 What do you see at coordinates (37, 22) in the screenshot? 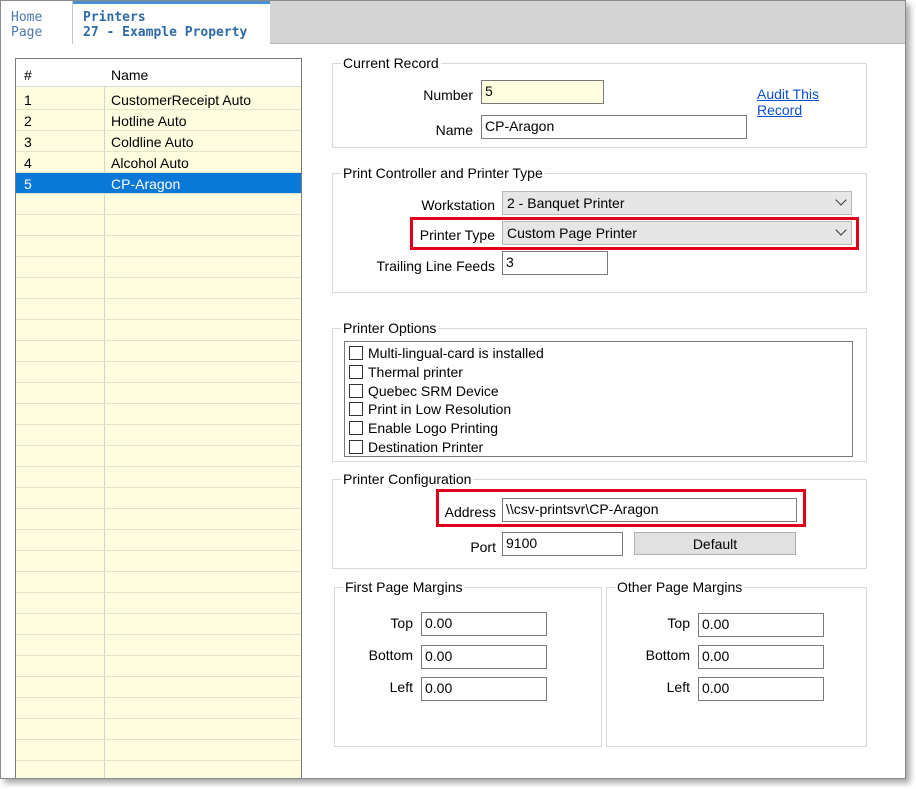
I see `tab-home-page: Home Page` at bounding box center [37, 22].